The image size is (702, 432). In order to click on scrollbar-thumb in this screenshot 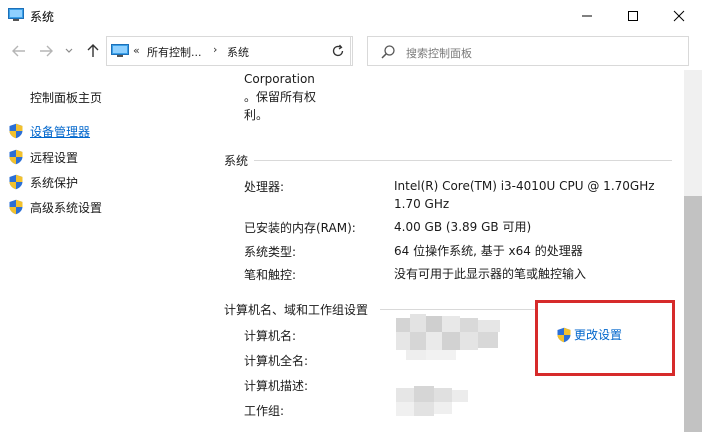, I will do `click(693, 314)`.